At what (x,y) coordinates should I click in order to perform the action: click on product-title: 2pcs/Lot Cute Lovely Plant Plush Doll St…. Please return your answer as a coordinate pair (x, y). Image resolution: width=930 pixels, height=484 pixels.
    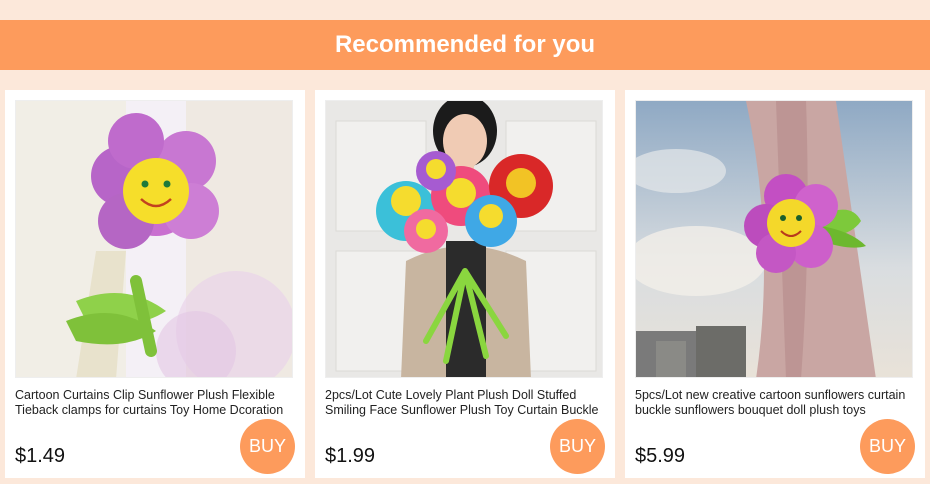
    Looking at the image, I should click on (465, 403).